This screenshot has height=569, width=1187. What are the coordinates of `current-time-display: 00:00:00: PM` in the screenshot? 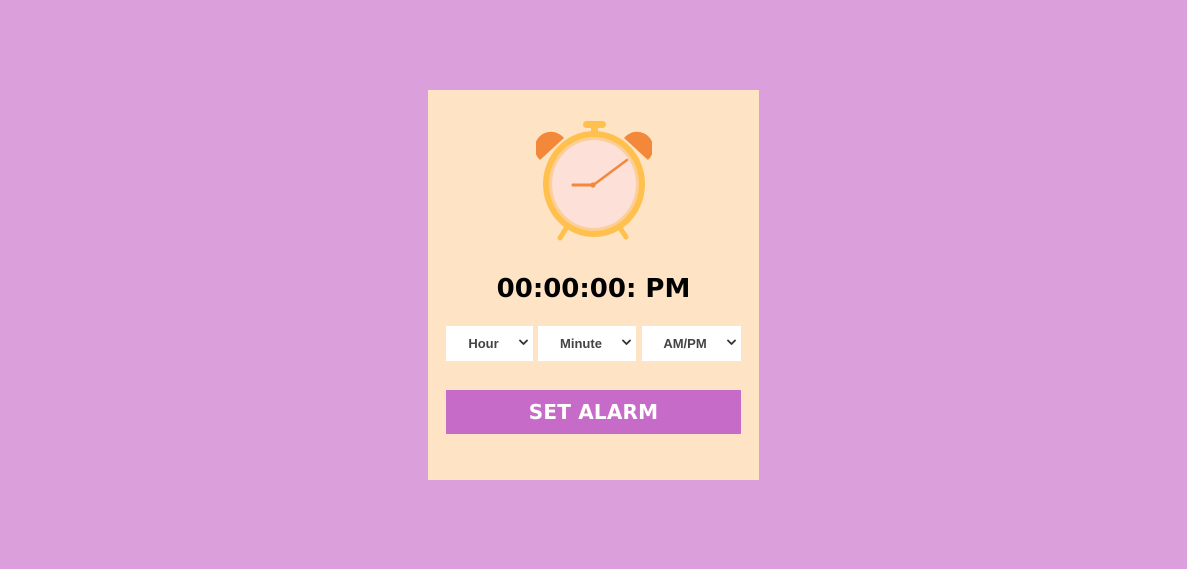 It's located at (593, 289).